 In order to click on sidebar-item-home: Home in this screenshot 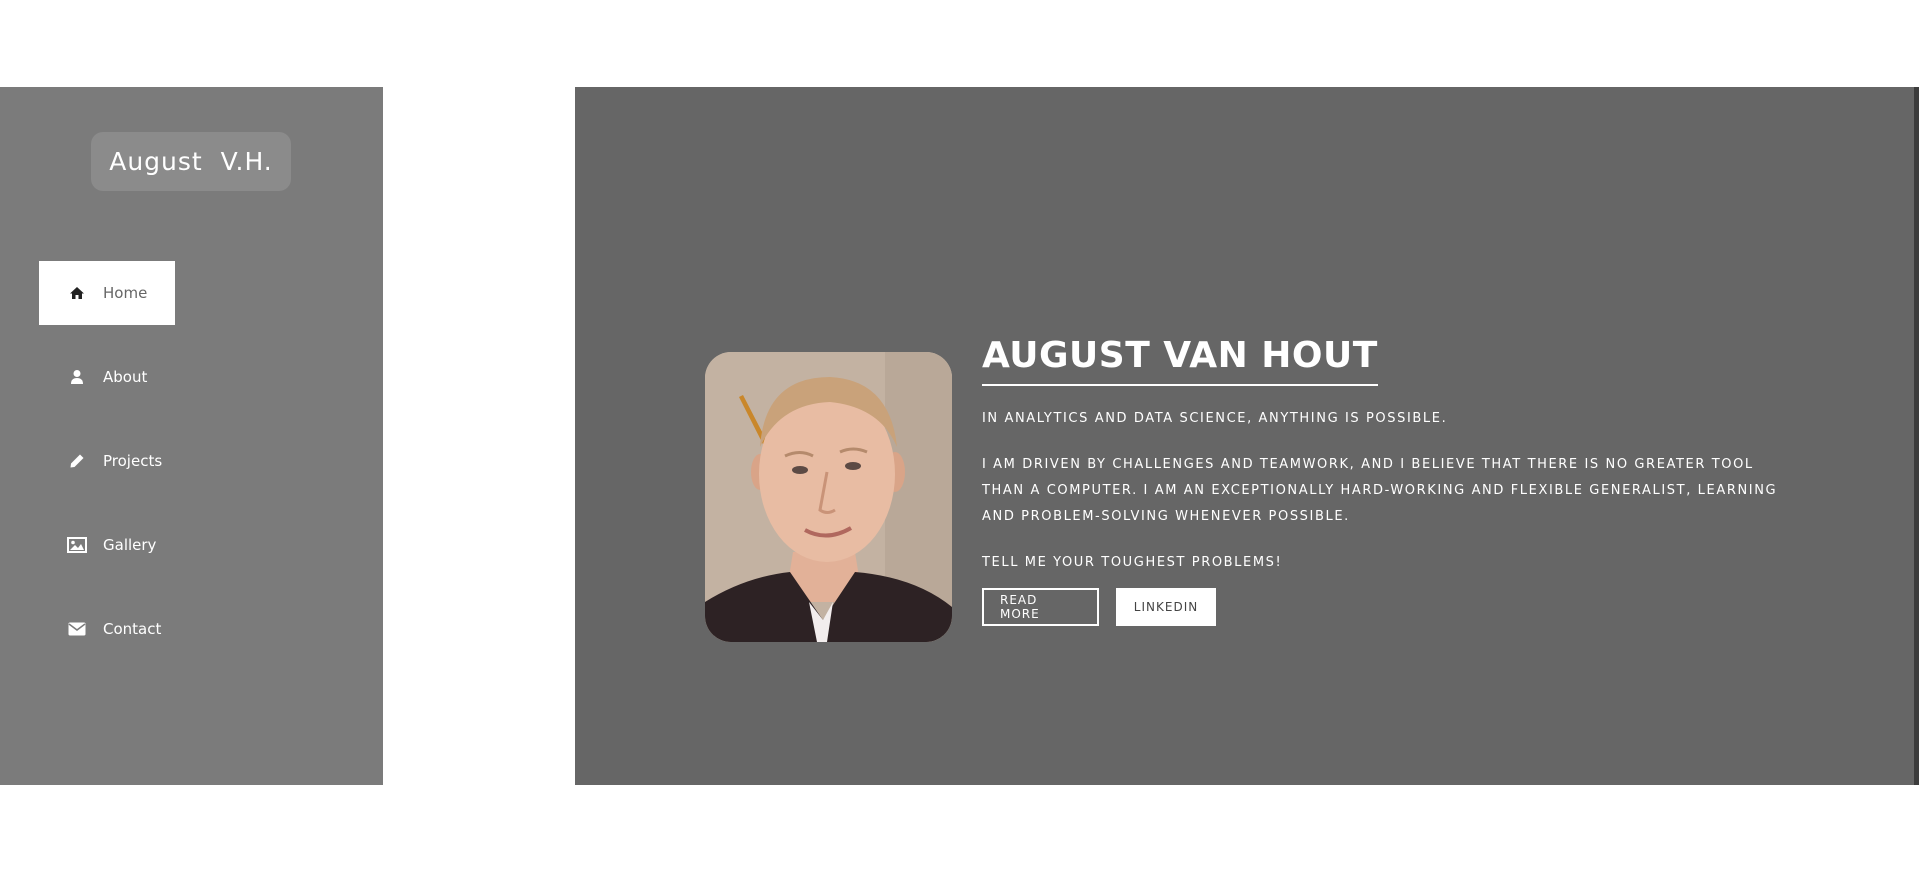, I will do `click(107, 293)`.